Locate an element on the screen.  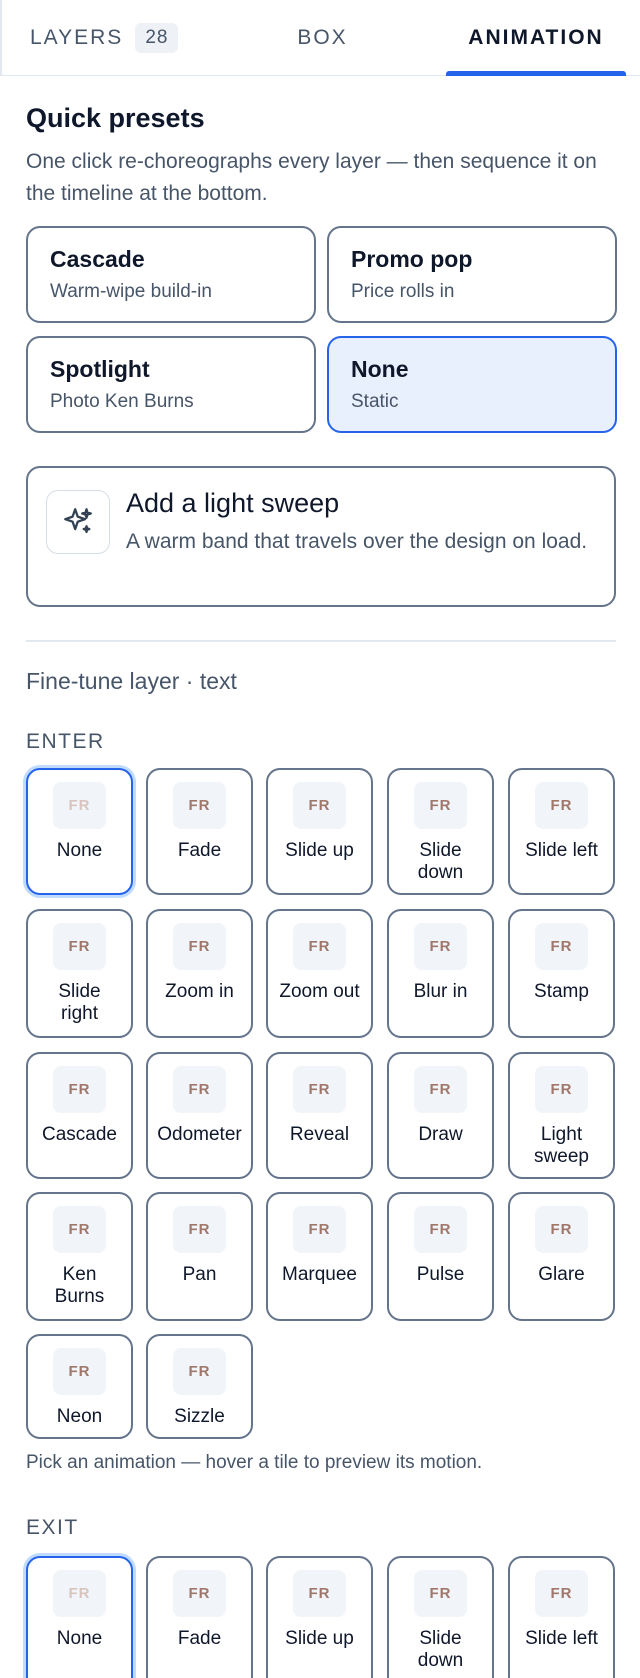
tile-label: Reveal is located at coordinates (319, 1134).